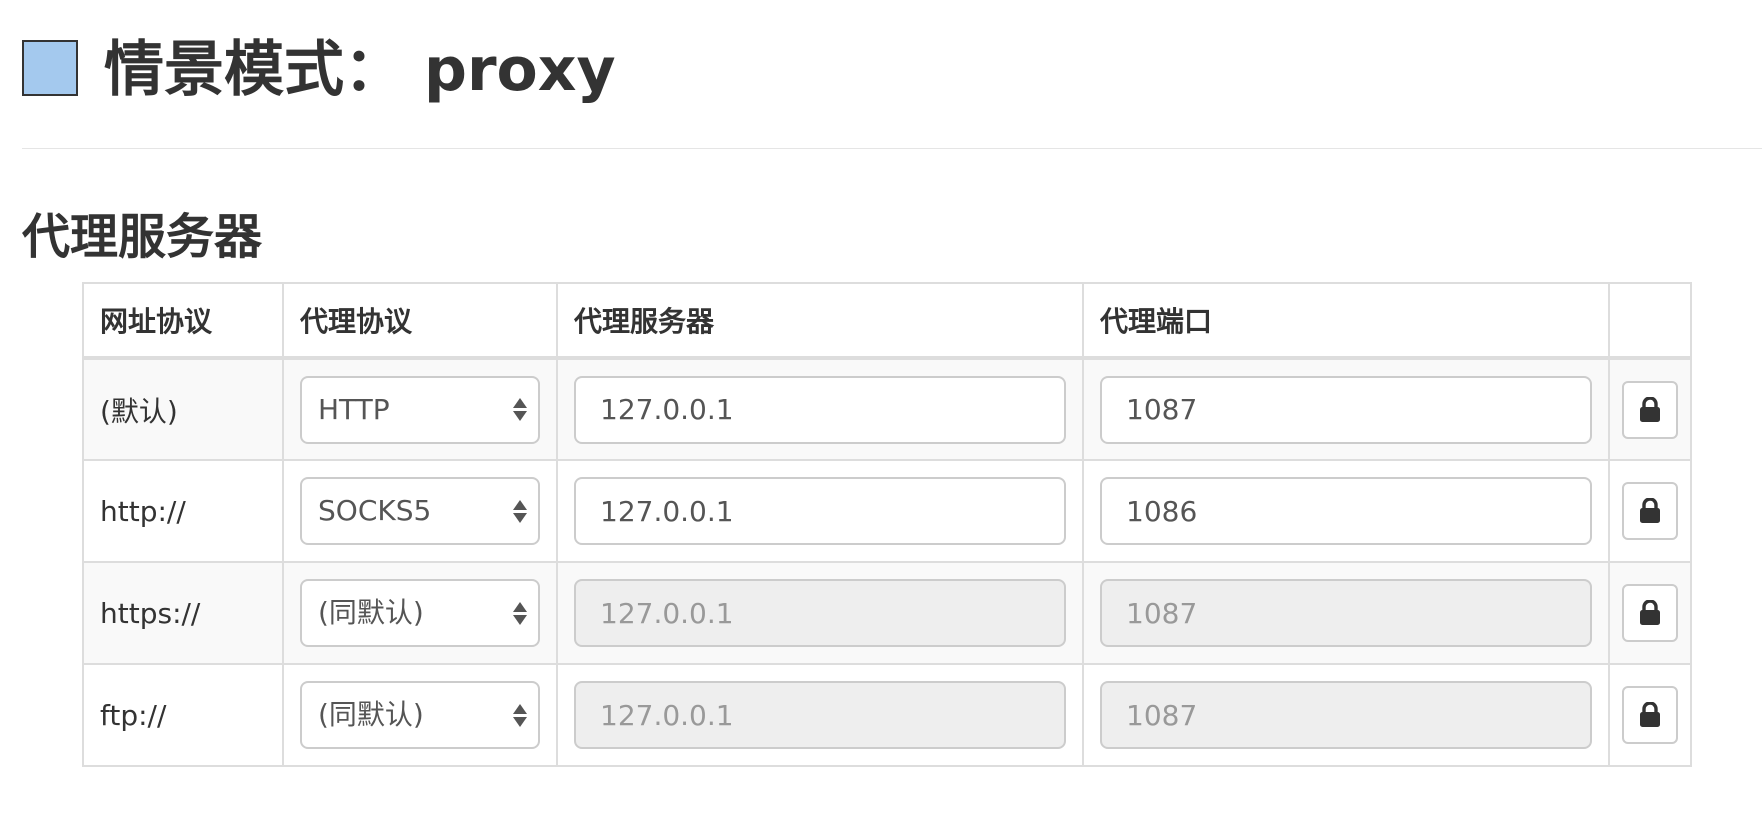  Describe the element at coordinates (150, 613) in the screenshot. I see `scheme-label: https://` at that location.